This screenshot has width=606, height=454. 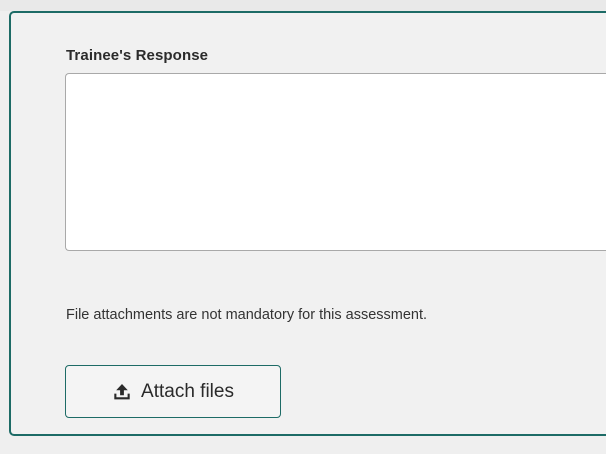 What do you see at coordinates (303, 5) in the screenshot?
I see `top-divider` at bounding box center [303, 5].